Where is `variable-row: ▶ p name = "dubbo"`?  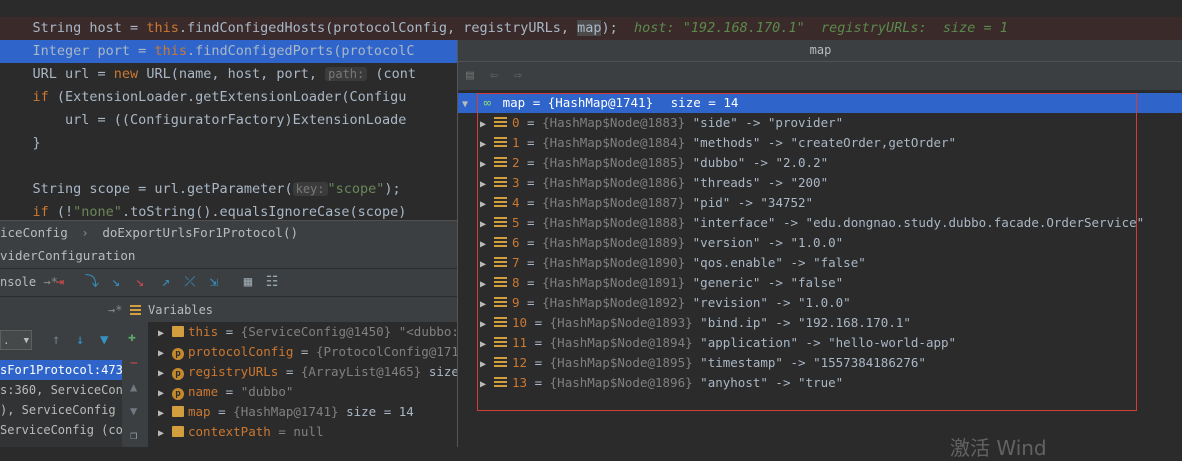 variable-row: ▶ p name = "dubbo" is located at coordinates (309, 392).